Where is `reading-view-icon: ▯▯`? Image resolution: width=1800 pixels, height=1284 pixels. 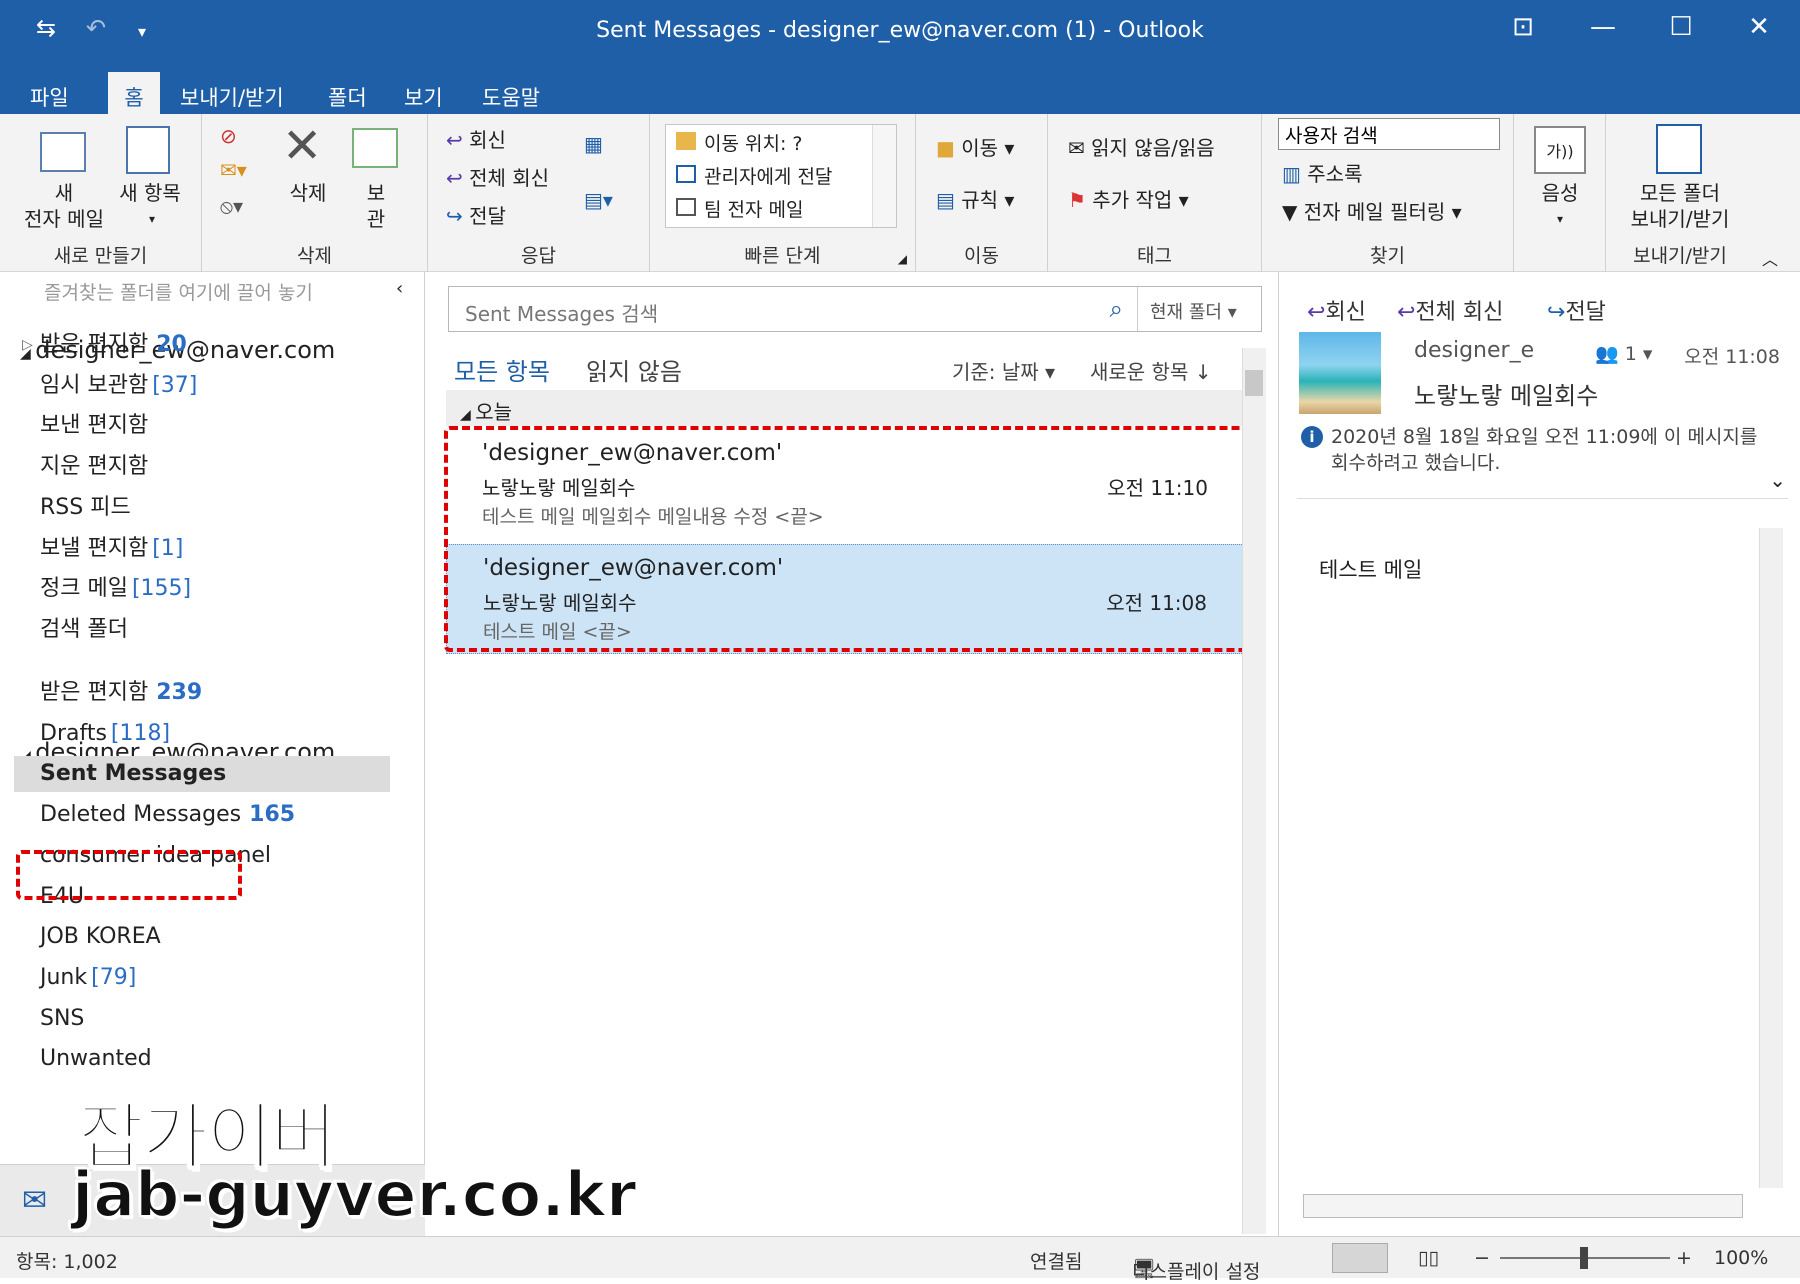
reading-view-icon: ▯▯ is located at coordinates (1428, 1258).